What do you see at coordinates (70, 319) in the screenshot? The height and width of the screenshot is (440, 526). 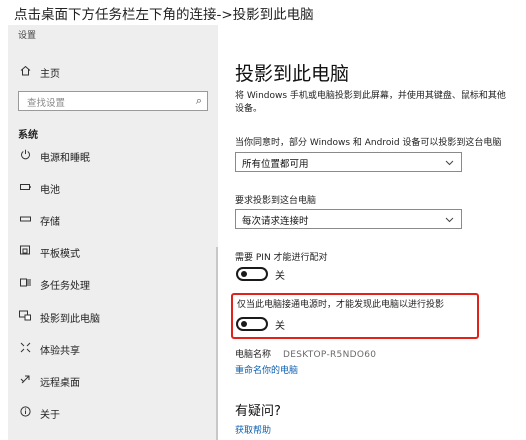 I see `sidebar-item-label: 投影到此电脑` at bounding box center [70, 319].